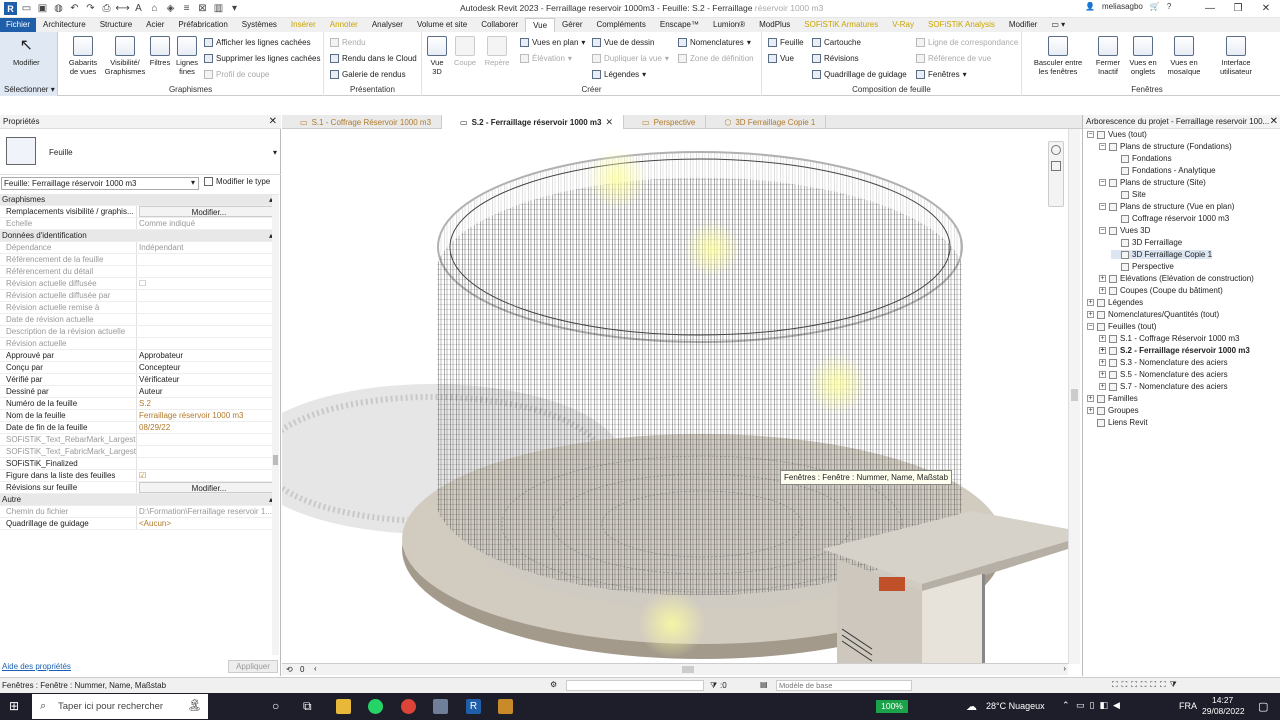 This screenshot has width=1280, height=720. What do you see at coordinates (764, 684) in the screenshot?
I see `design-options-icon: ▤` at bounding box center [764, 684].